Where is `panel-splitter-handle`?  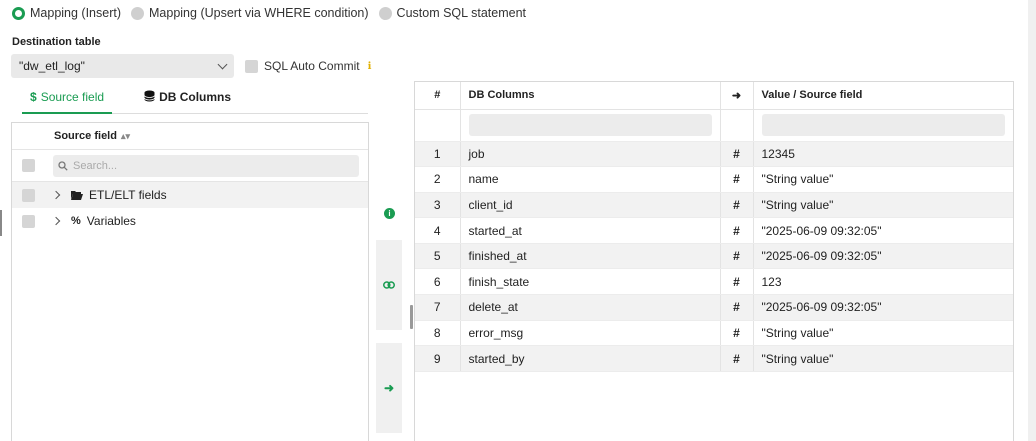
panel-splitter-handle is located at coordinates (411, 317).